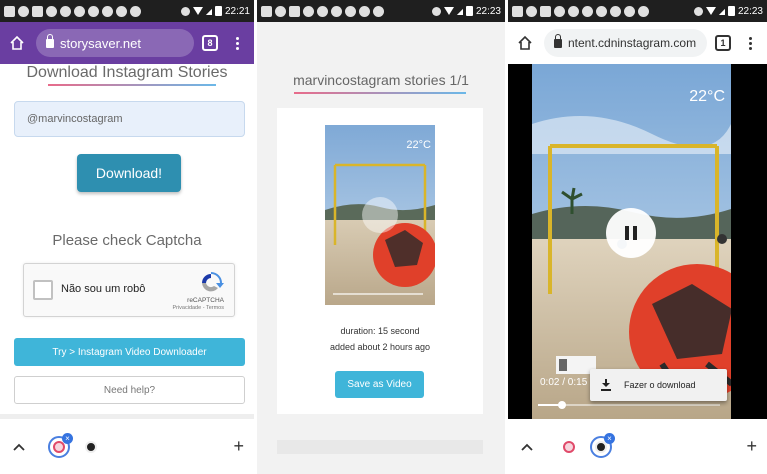 The height and width of the screenshot is (474, 767). I want to click on tab-switcher-button: 8, so click(210, 43).